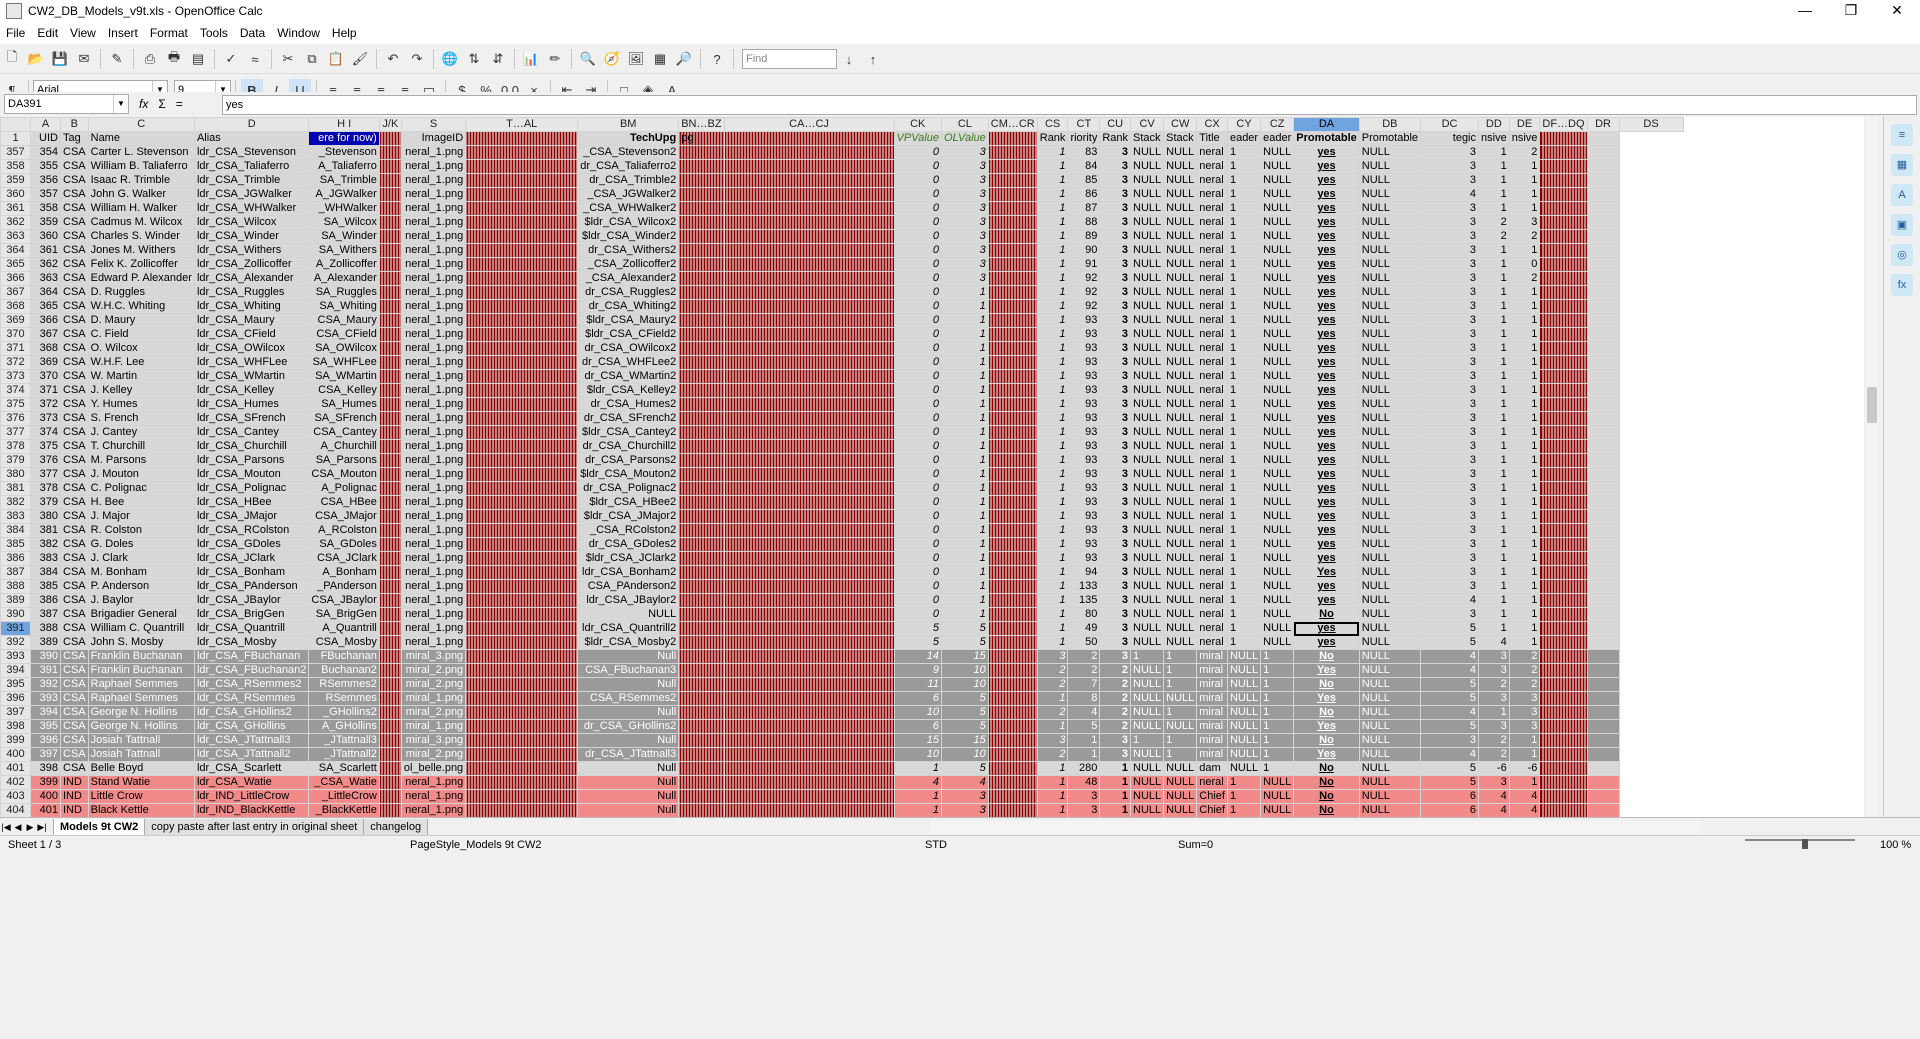  What do you see at coordinates (628, 306) in the screenshot?
I see `cell: dr_CSA_Whiting2` at bounding box center [628, 306].